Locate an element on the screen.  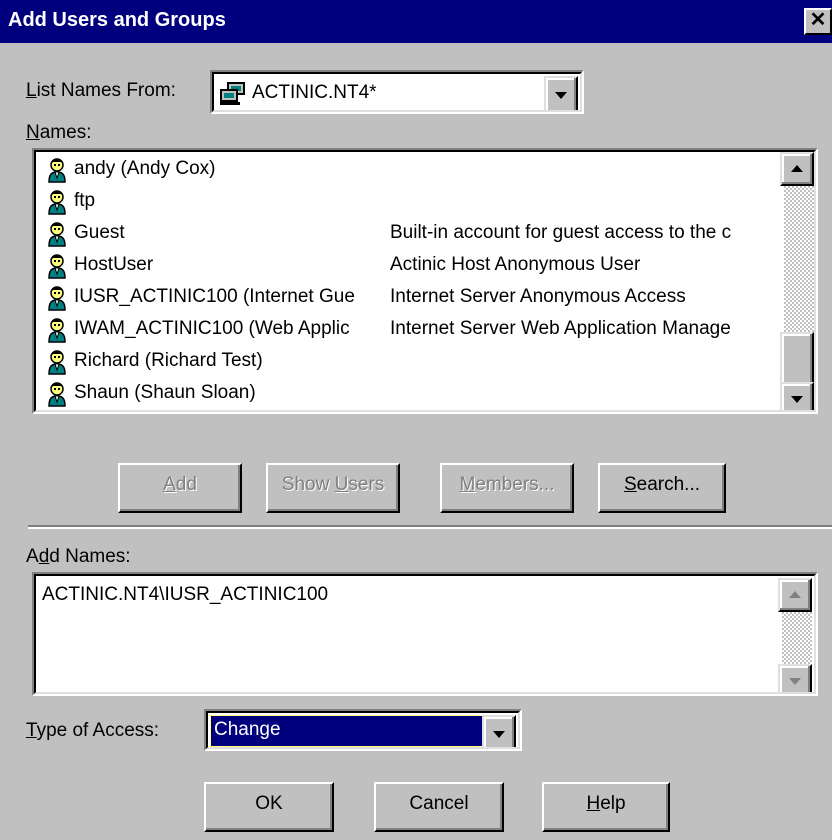
domain-computer-icon is located at coordinates (232, 93).